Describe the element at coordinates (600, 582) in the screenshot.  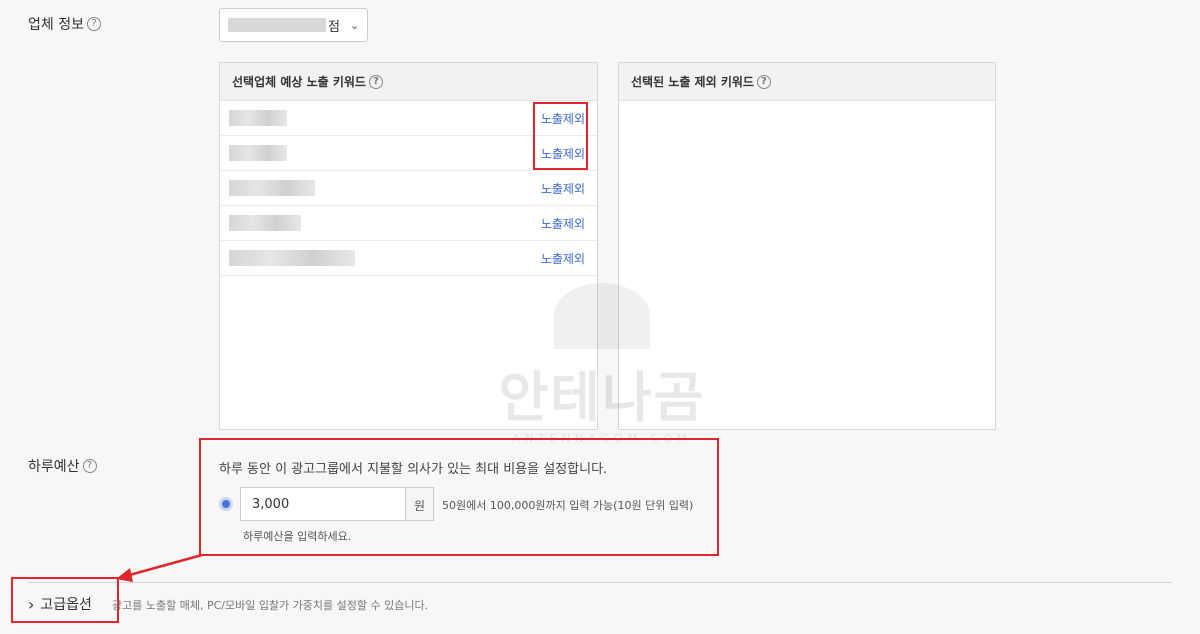
I see `section-divider` at that location.